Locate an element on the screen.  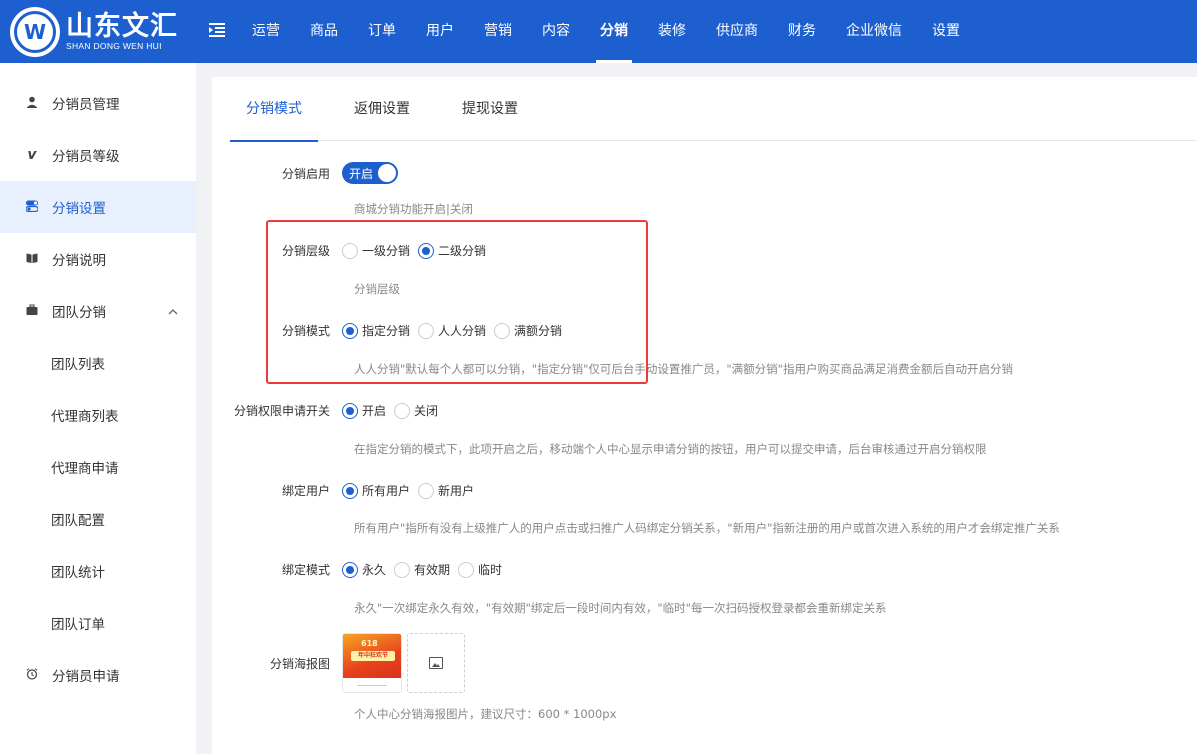
radio-label: 二级分销 is located at coordinates (462, 251).